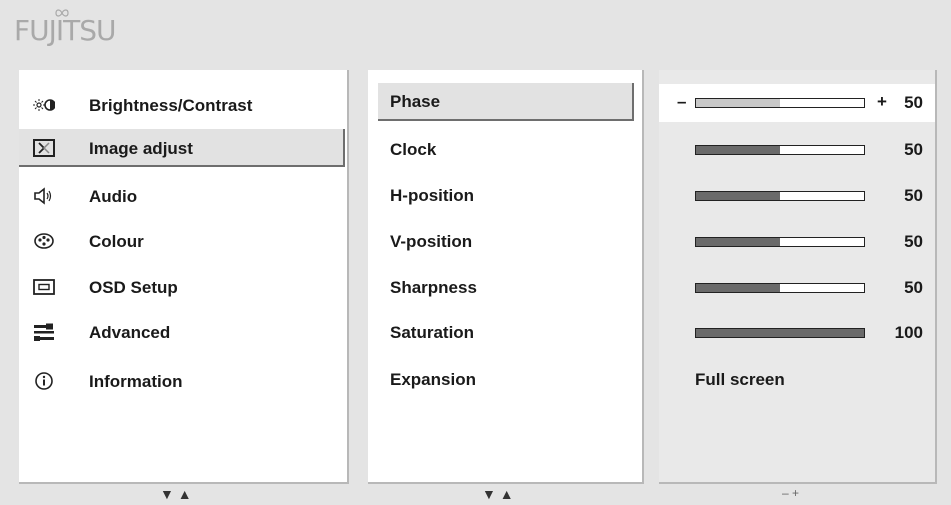 Image resolution: width=951 pixels, height=505 pixels. I want to click on saturation-slider, so click(780, 333).